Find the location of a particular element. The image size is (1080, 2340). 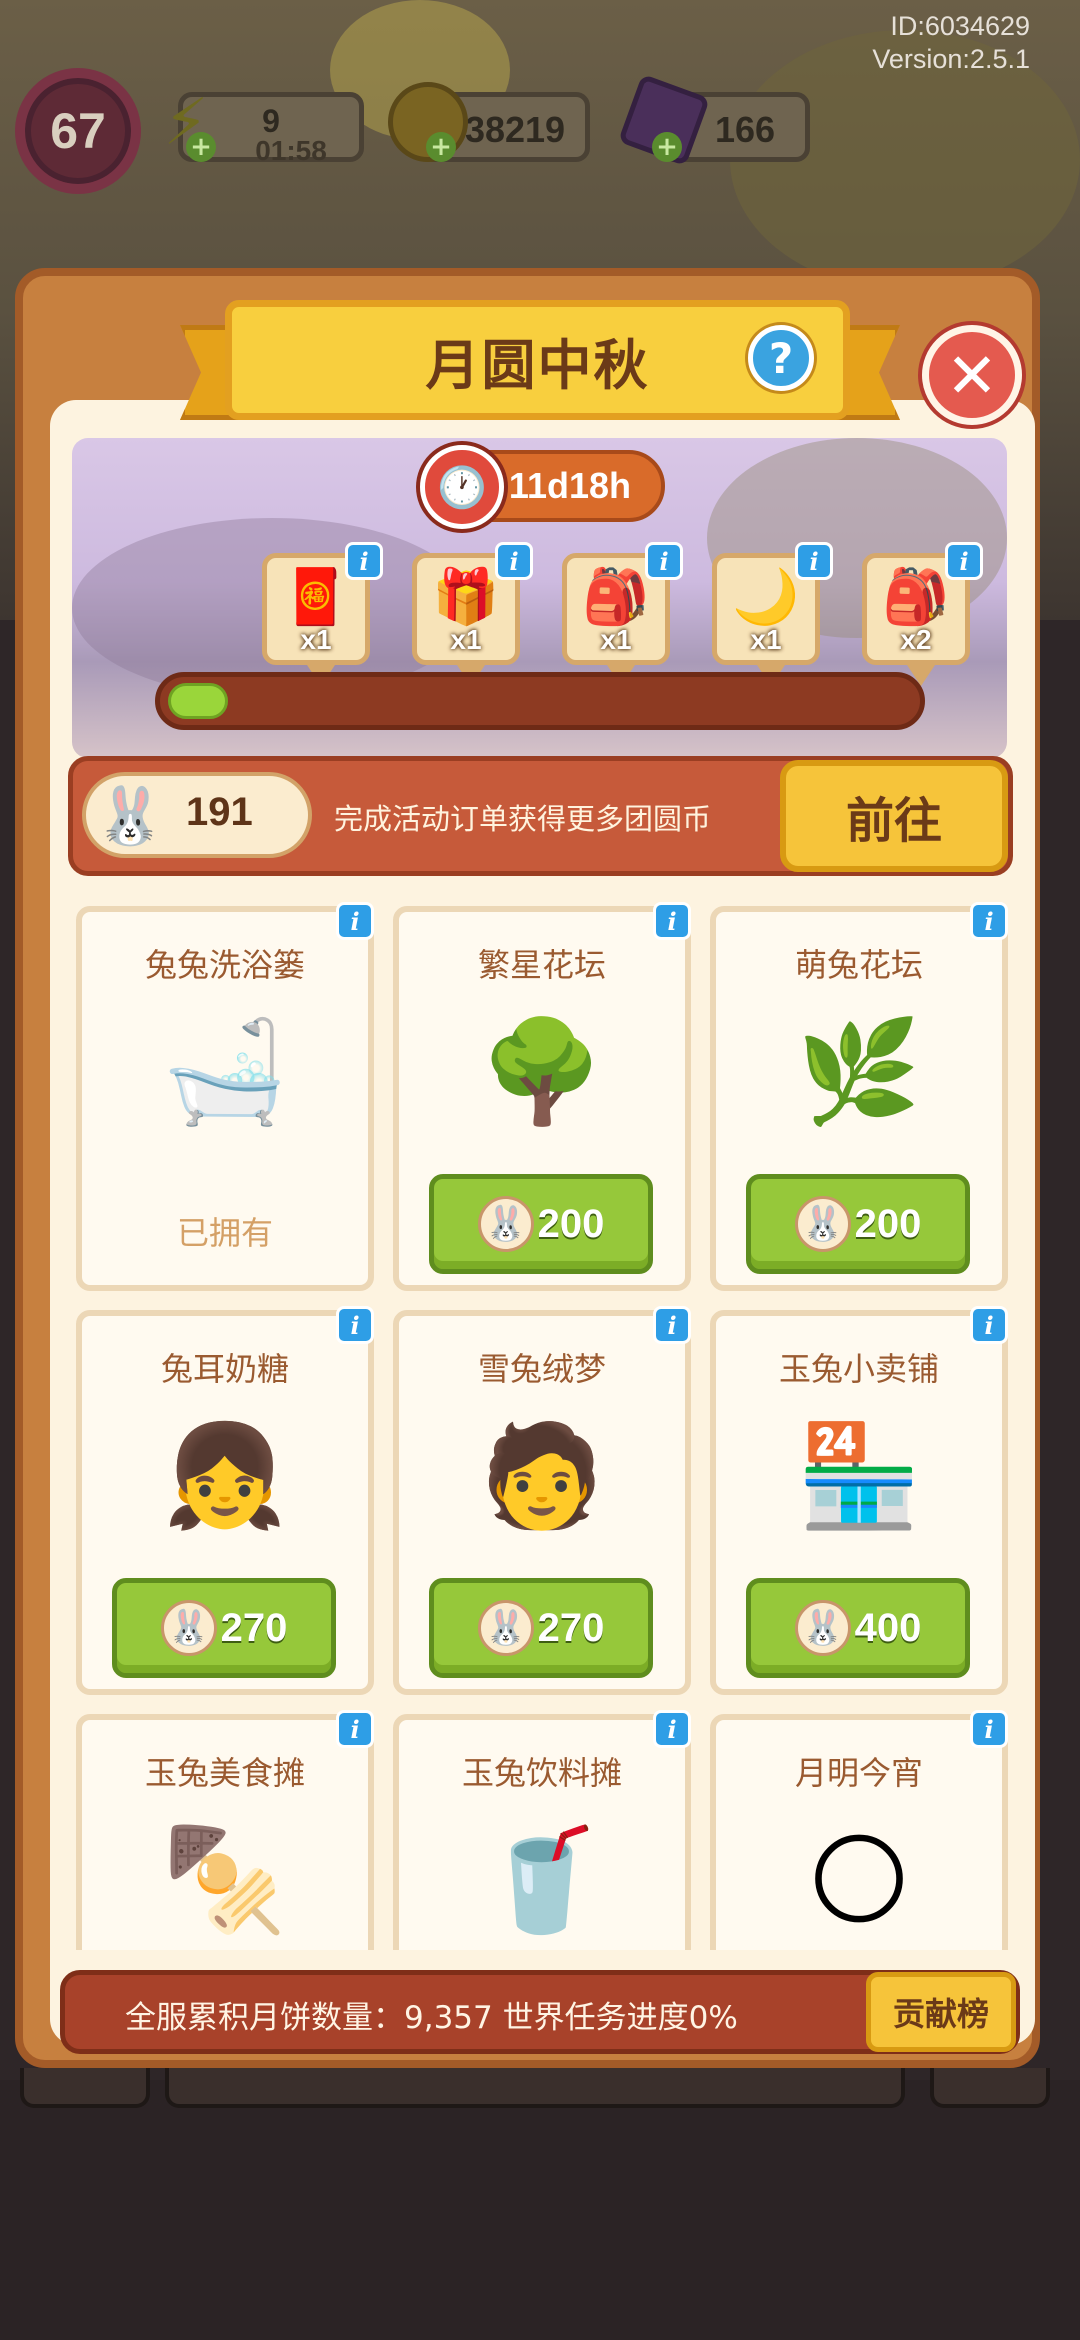

shop-item-card: 玉兔小卖铺 🏪 🐰 400 i is located at coordinates (859, 1500).